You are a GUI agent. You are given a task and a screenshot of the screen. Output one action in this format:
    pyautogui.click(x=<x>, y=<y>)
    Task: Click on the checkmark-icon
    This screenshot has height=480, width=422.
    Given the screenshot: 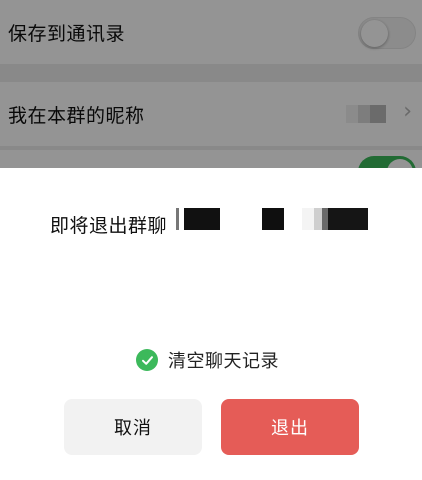 What is the action you would take?
    pyautogui.click(x=147, y=360)
    